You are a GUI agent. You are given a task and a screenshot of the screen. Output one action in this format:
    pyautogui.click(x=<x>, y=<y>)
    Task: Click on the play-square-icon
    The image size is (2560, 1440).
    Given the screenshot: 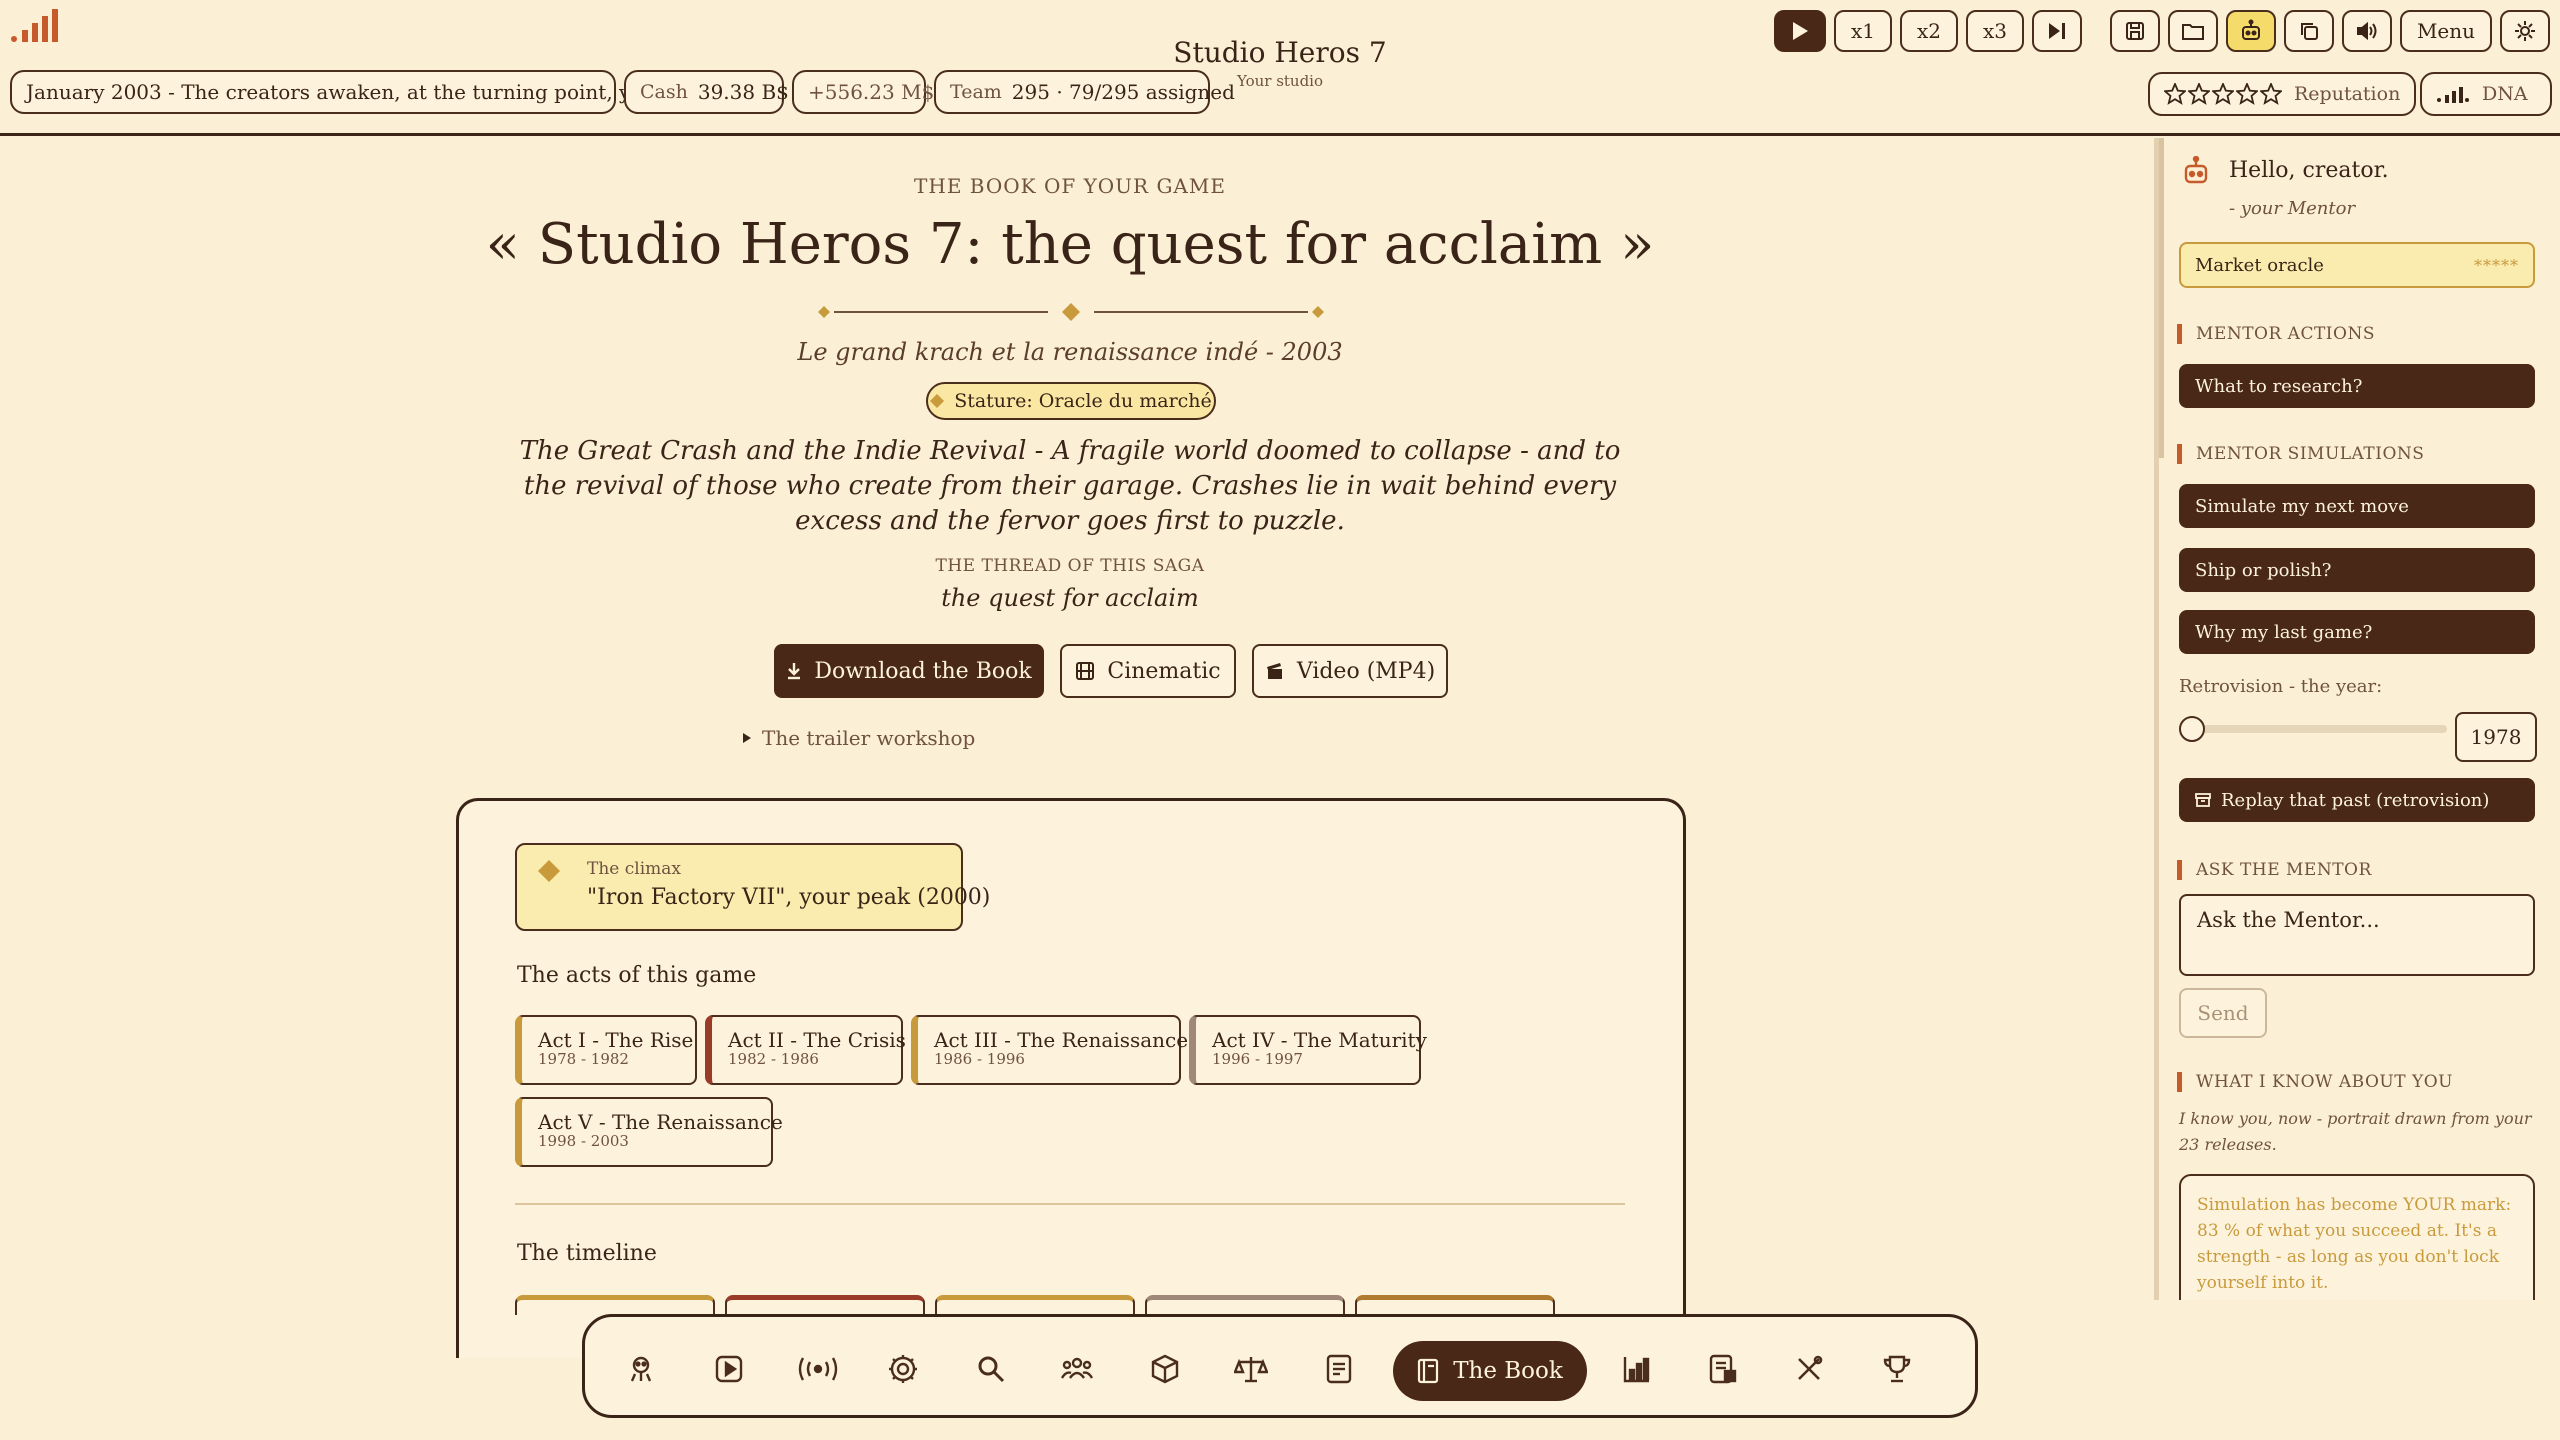 What is the action you would take?
    pyautogui.click(x=729, y=1369)
    